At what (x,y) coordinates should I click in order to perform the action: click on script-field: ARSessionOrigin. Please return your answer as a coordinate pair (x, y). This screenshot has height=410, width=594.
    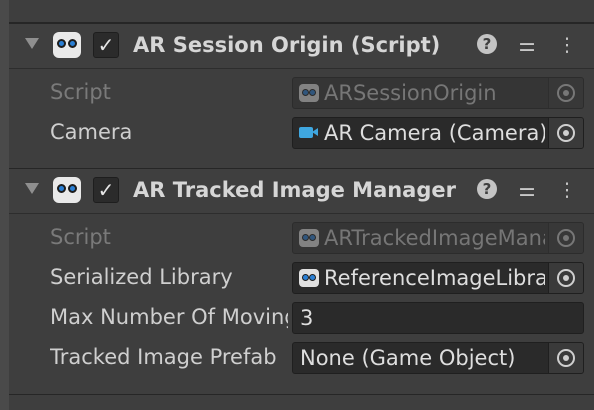
    Looking at the image, I should click on (438, 93).